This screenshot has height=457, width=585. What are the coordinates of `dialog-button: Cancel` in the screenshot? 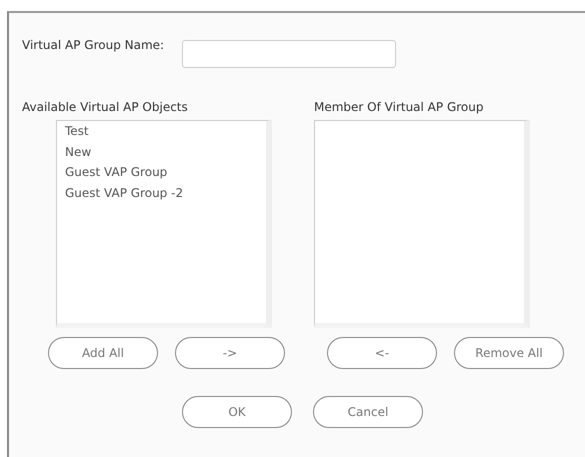 It's located at (368, 412).